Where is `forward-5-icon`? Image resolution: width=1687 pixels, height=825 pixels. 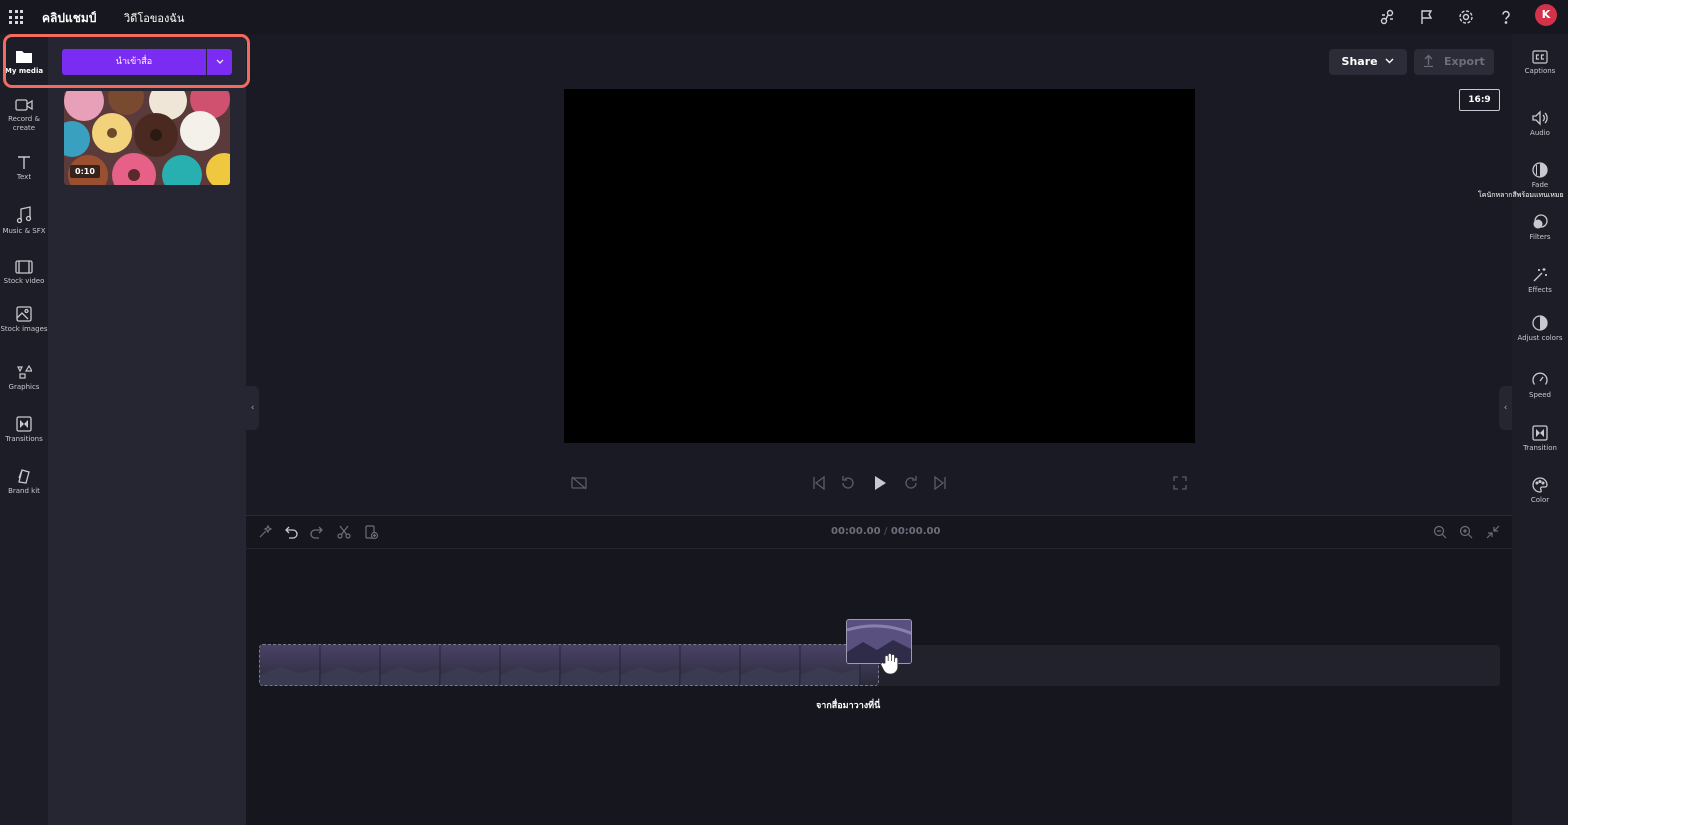 forward-5-icon is located at coordinates (911, 483).